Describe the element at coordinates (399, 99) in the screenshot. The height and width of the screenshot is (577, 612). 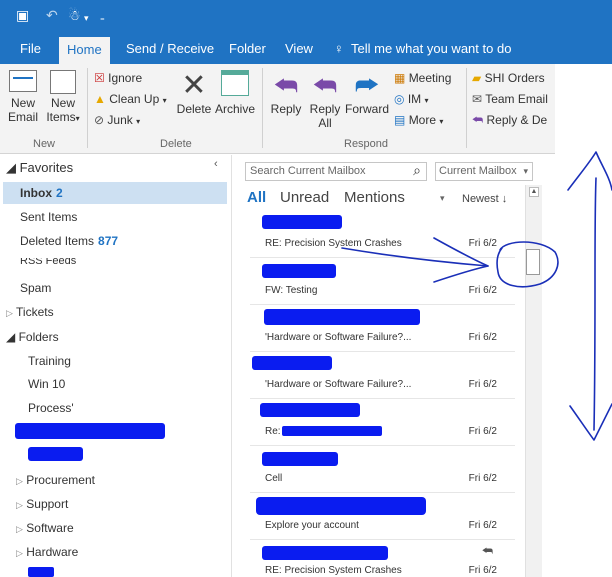
I see `im-icon: ◎` at that location.